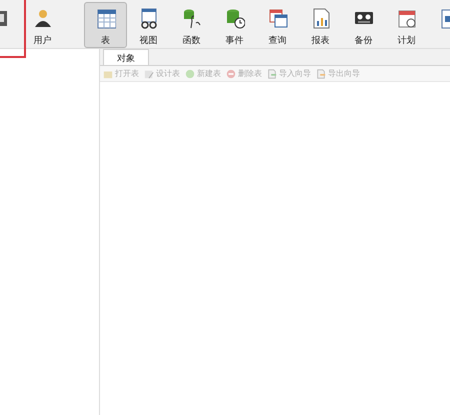  I want to click on toolbar-button: 表, so click(105, 25).